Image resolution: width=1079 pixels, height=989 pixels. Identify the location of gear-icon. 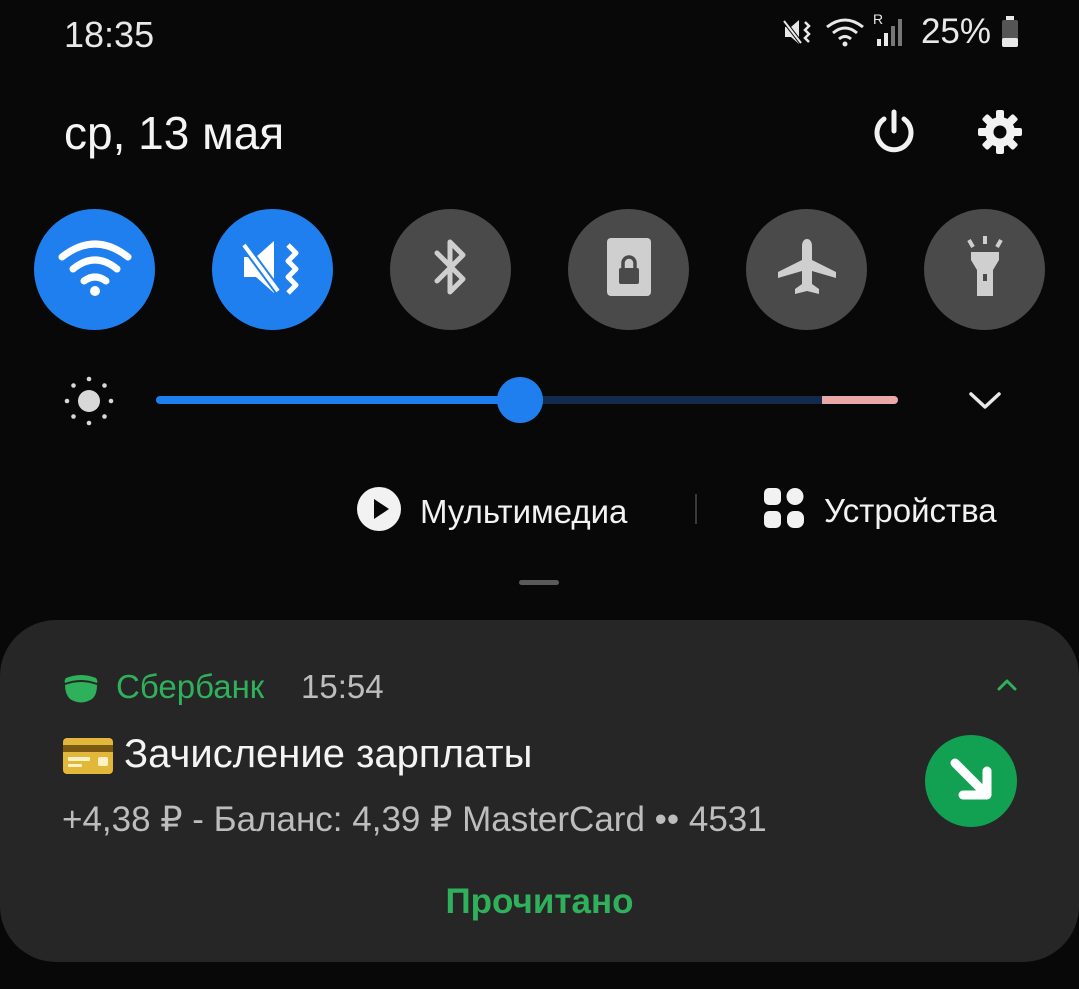
(1000, 134).